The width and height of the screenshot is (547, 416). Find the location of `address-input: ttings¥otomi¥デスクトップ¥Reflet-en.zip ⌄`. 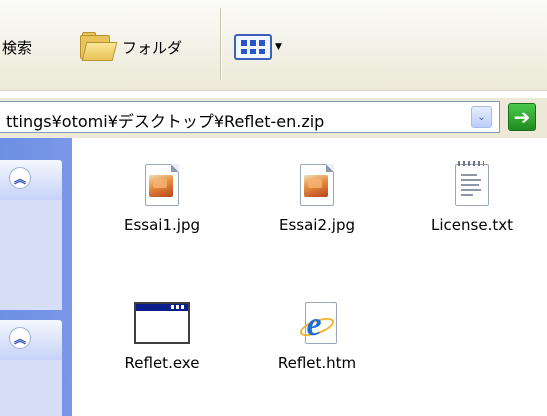

address-input: ttings¥otomi¥デスクトップ¥Reflet-en.zip ⌄ is located at coordinates (250, 117).